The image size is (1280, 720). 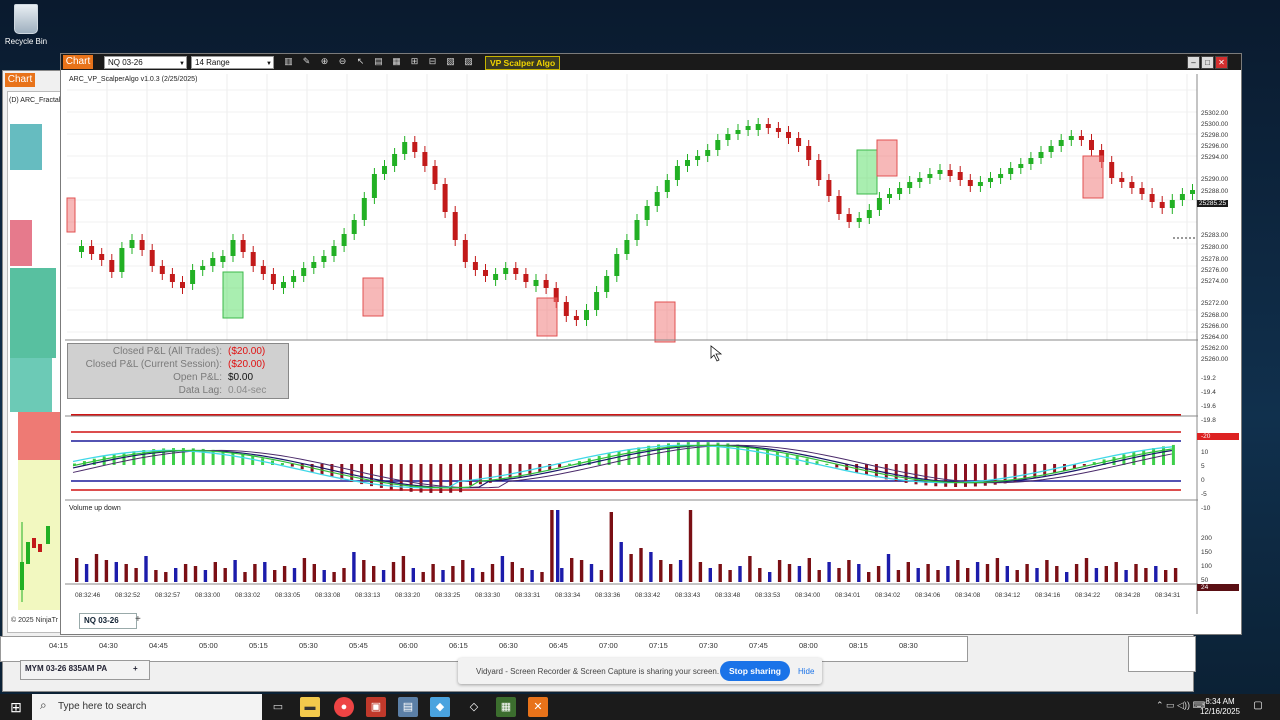 I want to click on maximize-icon: □, so click(x=1207, y=62).